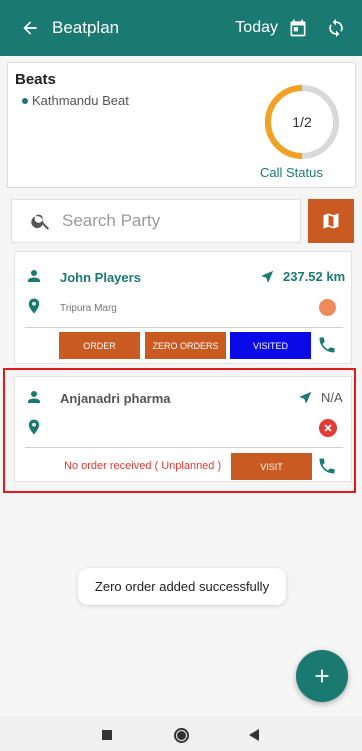 This screenshot has height=751, width=362. Describe the element at coordinates (327, 345) in the screenshot. I see `phone-icon` at that location.